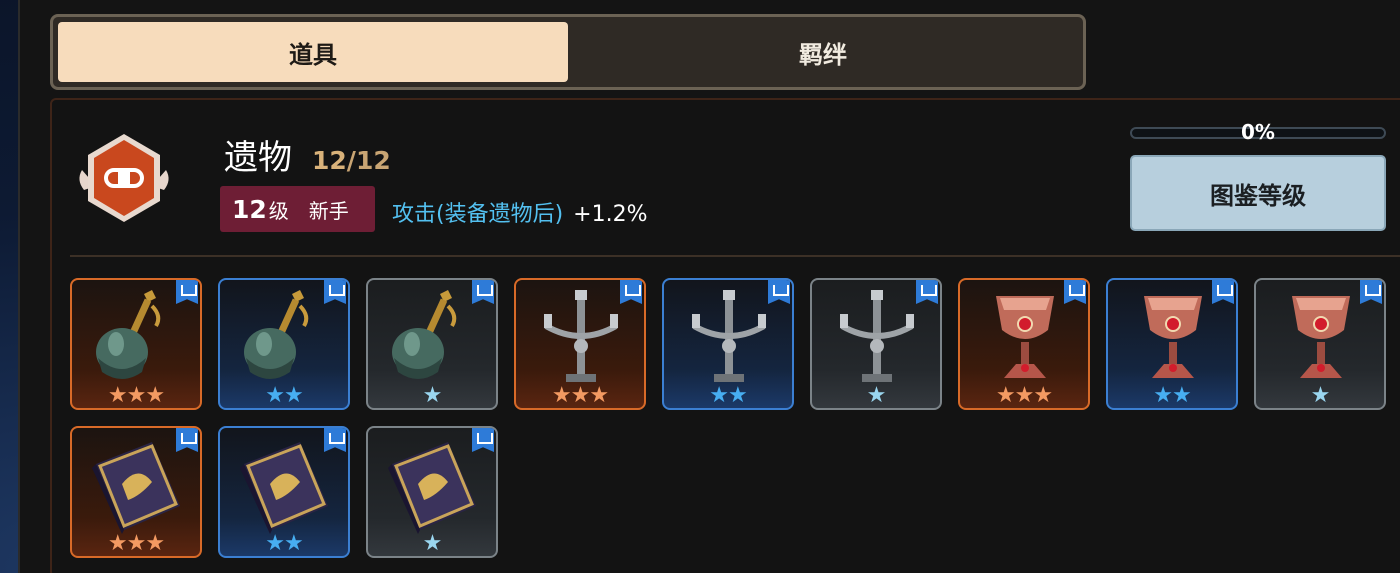 The height and width of the screenshot is (573, 1400). Describe the element at coordinates (1258, 193) in the screenshot. I see `codex-level-button: 图鉴等级` at that location.